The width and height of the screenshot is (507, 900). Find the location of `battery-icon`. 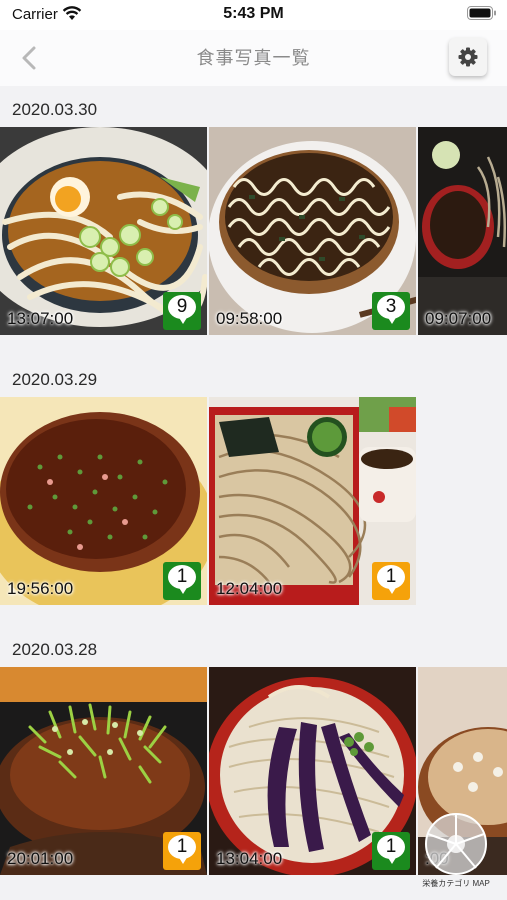

battery-icon is located at coordinates (481, 13).